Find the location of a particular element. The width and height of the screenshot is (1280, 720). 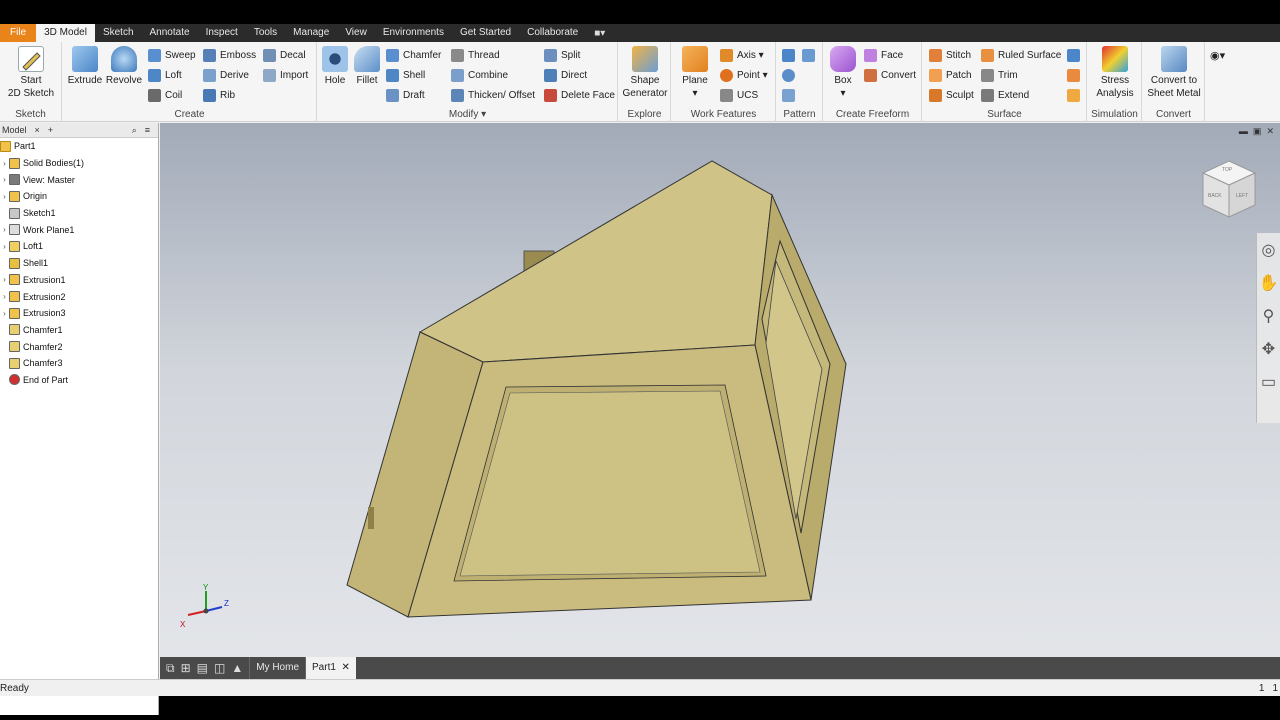

zoom-icon: ⚲ is located at coordinates (1268, 315).